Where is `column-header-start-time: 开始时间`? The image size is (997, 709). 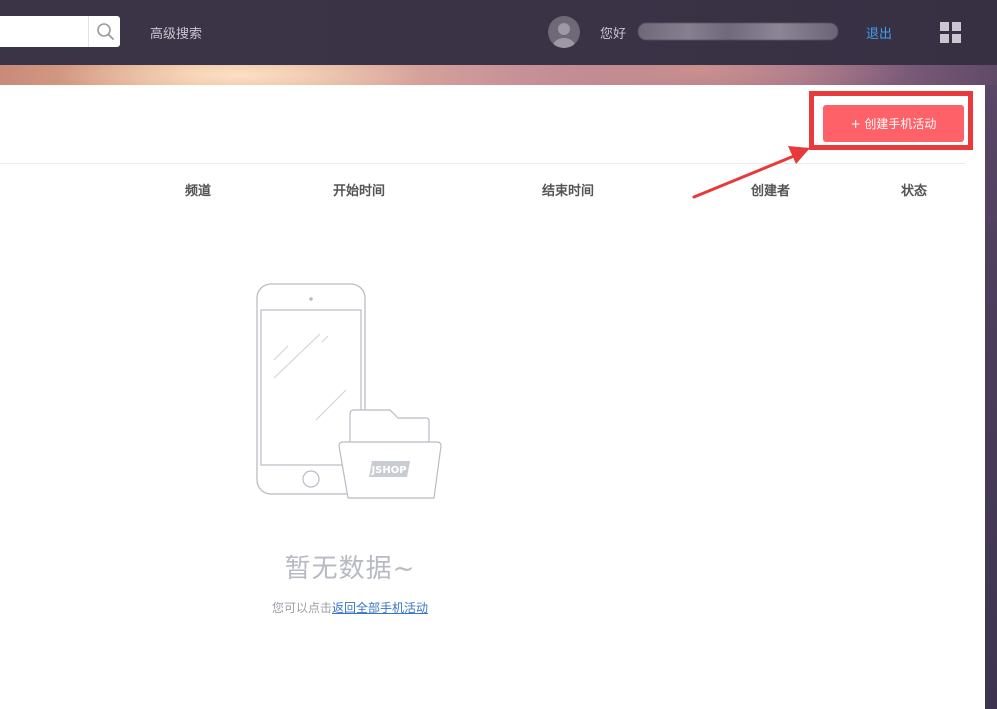
column-header-start-time: 开始时间 is located at coordinates (359, 191).